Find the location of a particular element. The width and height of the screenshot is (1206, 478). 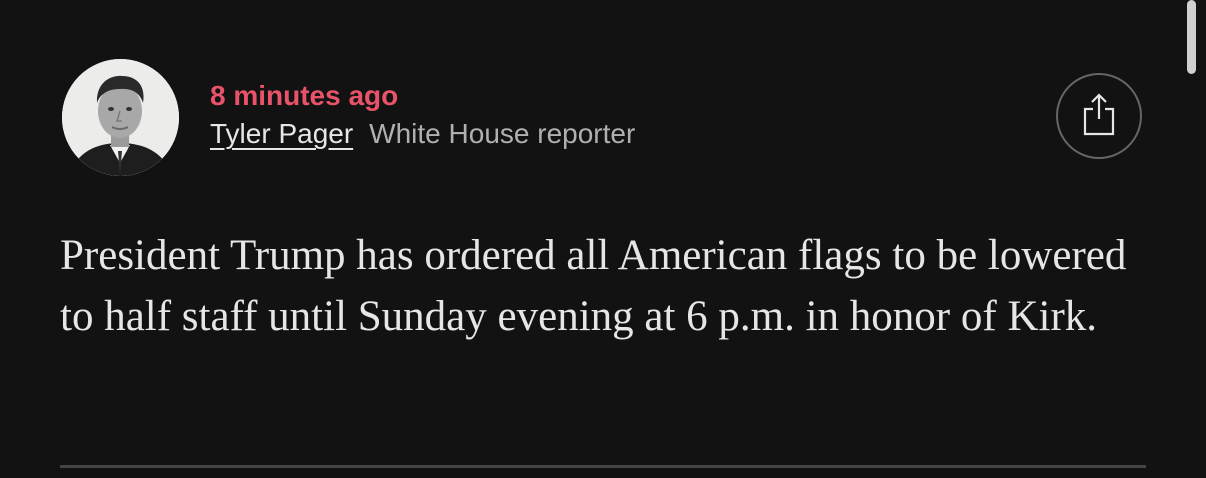

author-name-link: Tyler Pager is located at coordinates (281, 133).